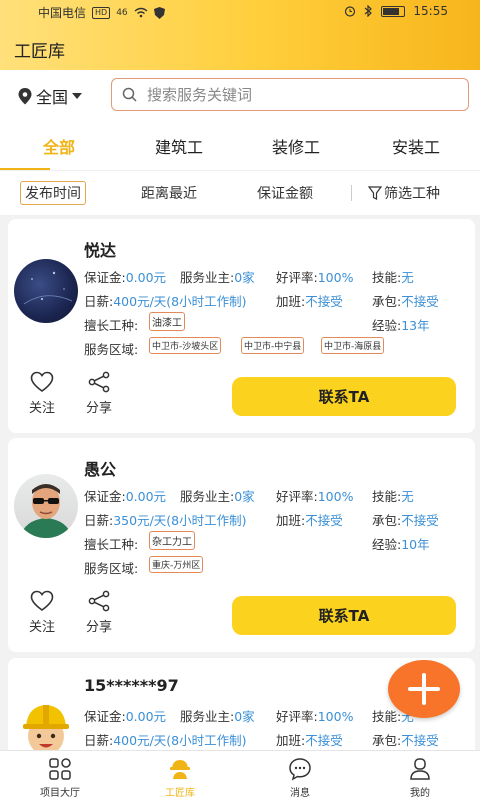 The height and width of the screenshot is (800, 480). I want to click on sort-deposit: 保证金额, so click(285, 193).